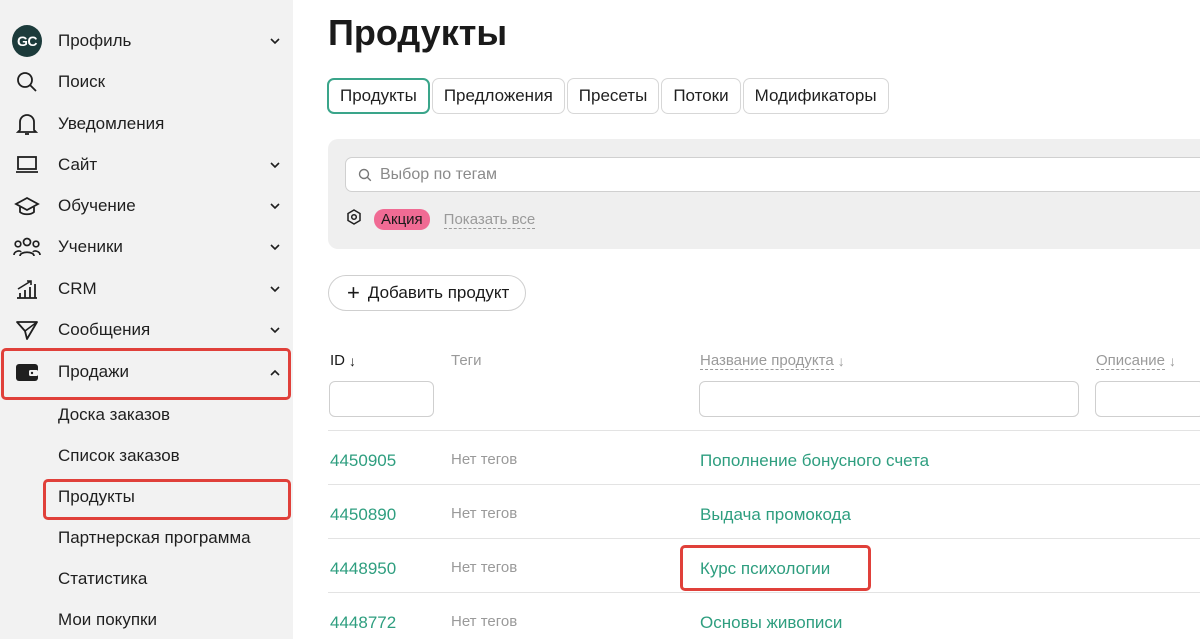 The width and height of the screenshot is (1200, 639). I want to click on sidebar-item-label: Сообщения, so click(104, 329).